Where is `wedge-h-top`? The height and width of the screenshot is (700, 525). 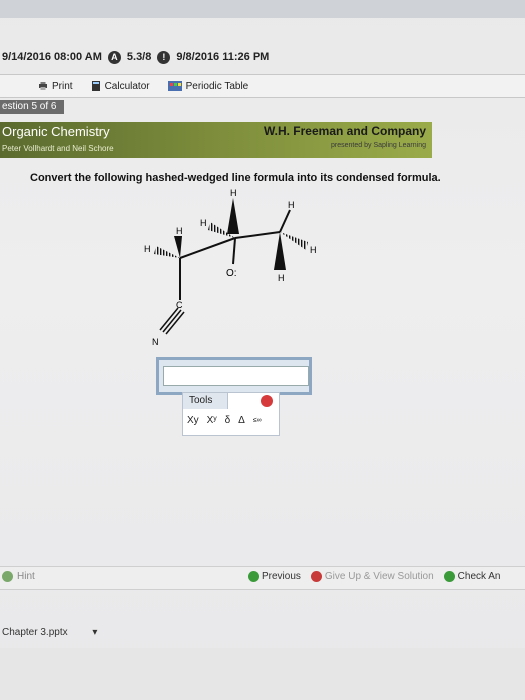 wedge-h-top is located at coordinates (233, 216).